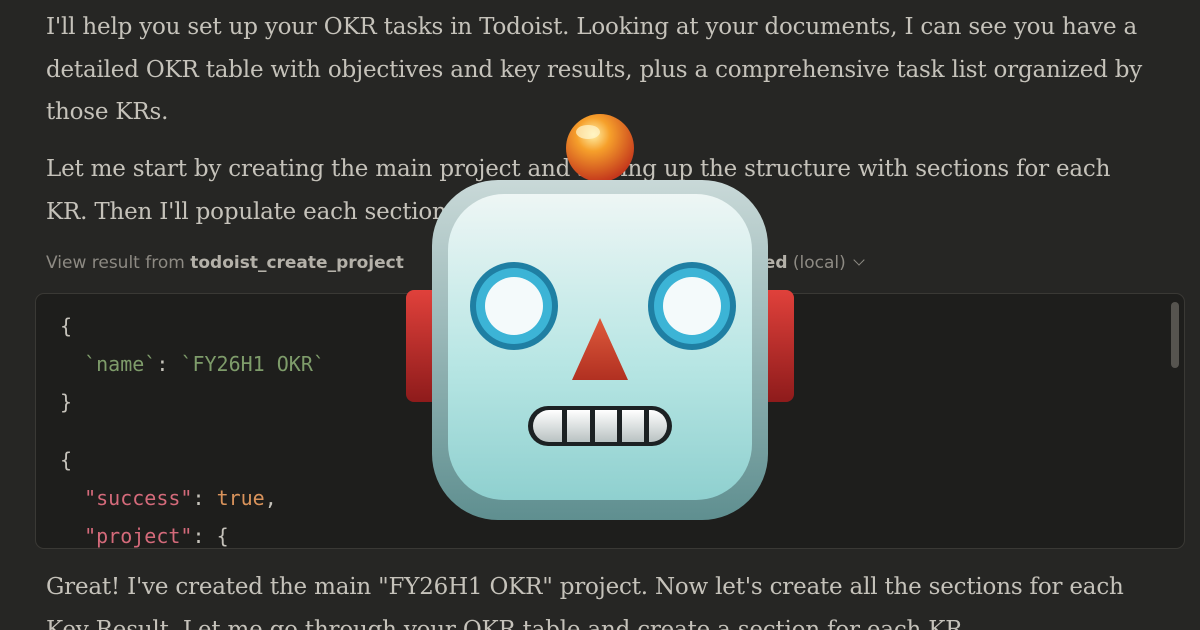 The height and width of the screenshot is (630, 1200). I want to click on tool-result-prefix: View result from, so click(118, 263).